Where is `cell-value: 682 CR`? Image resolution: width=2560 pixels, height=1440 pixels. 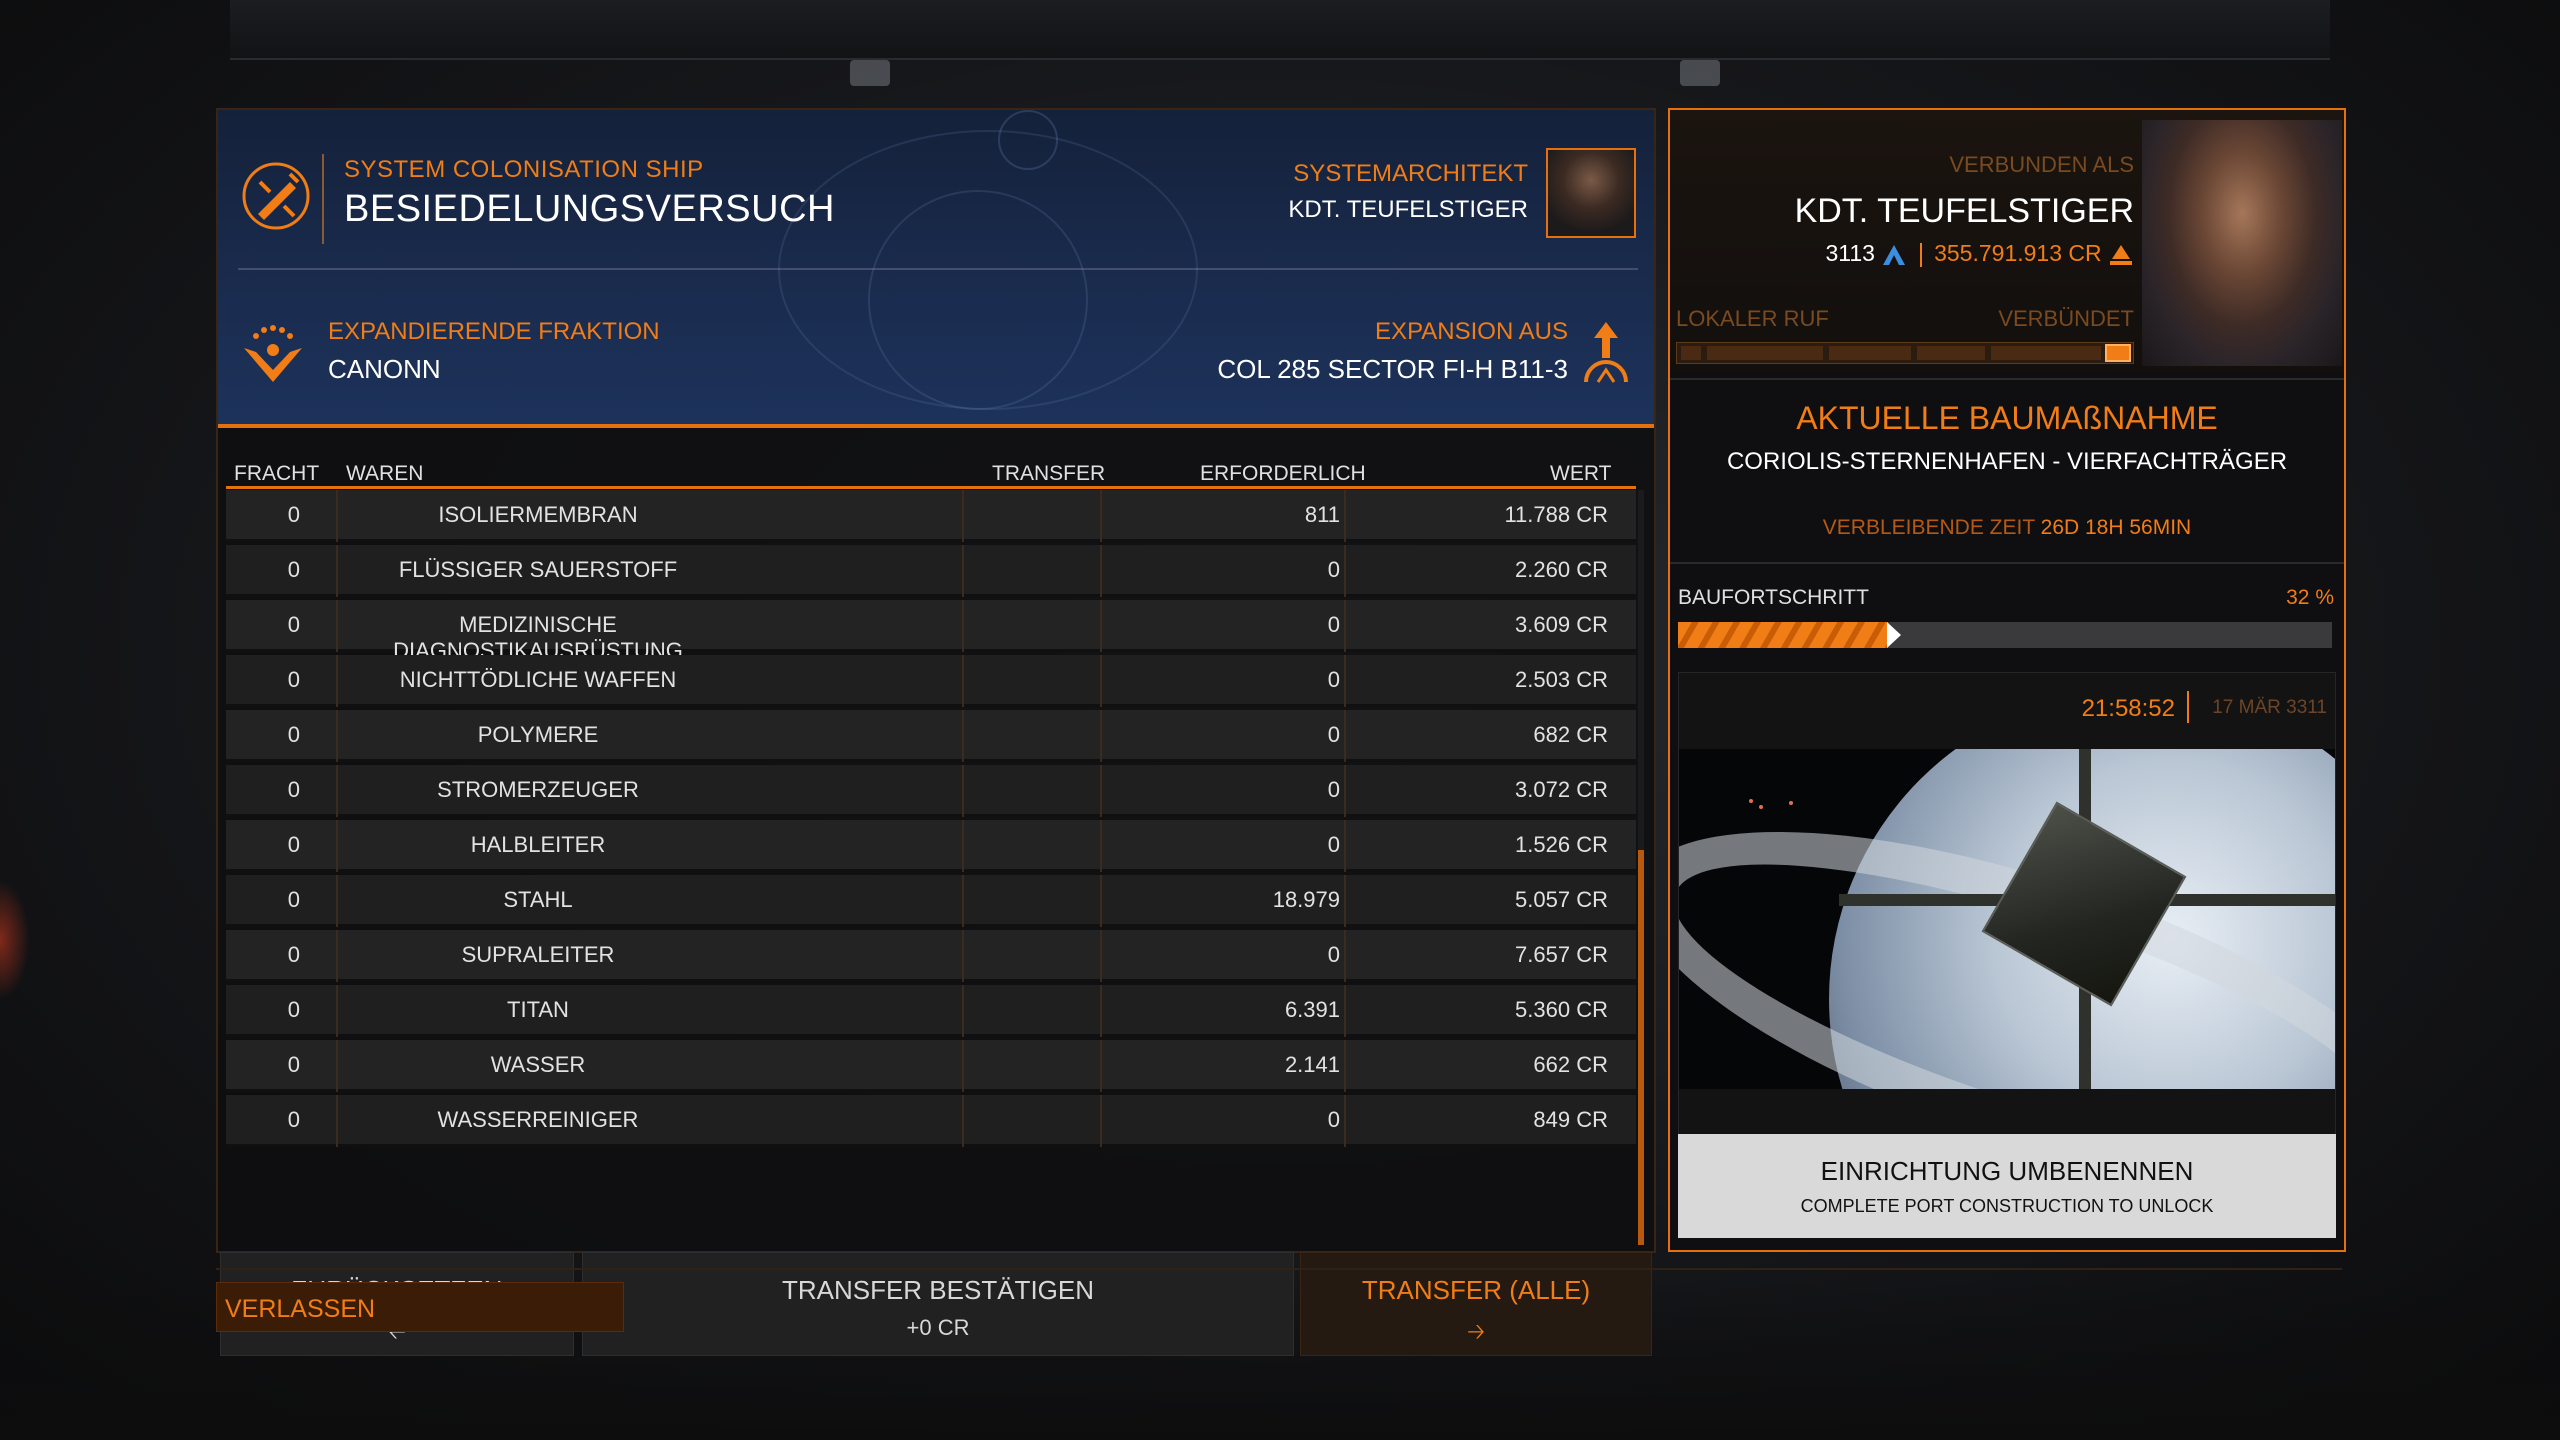
cell-value: 682 CR is located at coordinates (1570, 734).